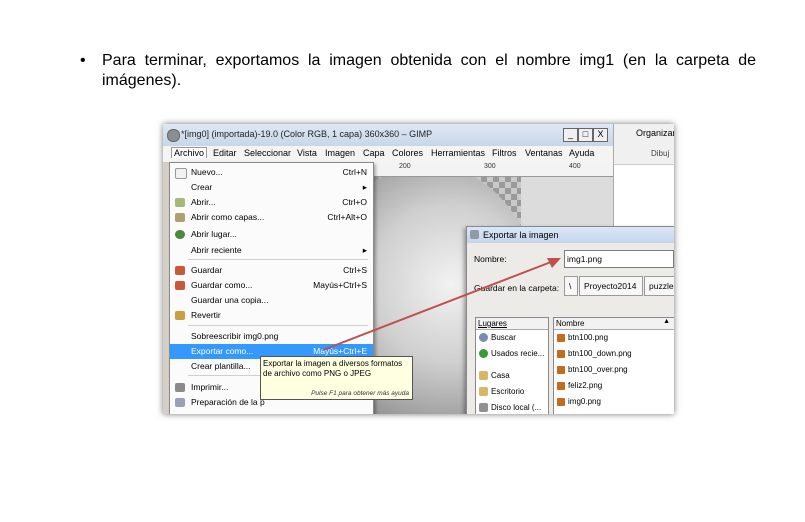 Image resolution: width=805 pixels, height=522 pixels. I want to click on annotation-arrow, so click(441, 304).